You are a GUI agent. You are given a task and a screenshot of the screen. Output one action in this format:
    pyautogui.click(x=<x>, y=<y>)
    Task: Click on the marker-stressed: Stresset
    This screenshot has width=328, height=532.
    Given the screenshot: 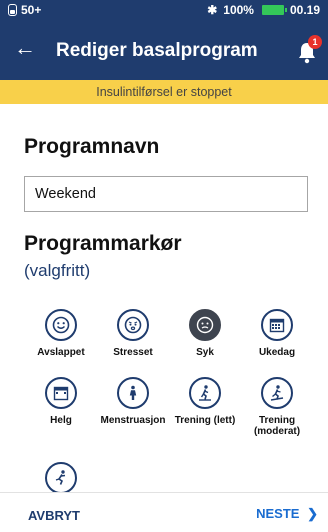 What is the action you would take?
    pyautogui.click(x=133, y=333)
    